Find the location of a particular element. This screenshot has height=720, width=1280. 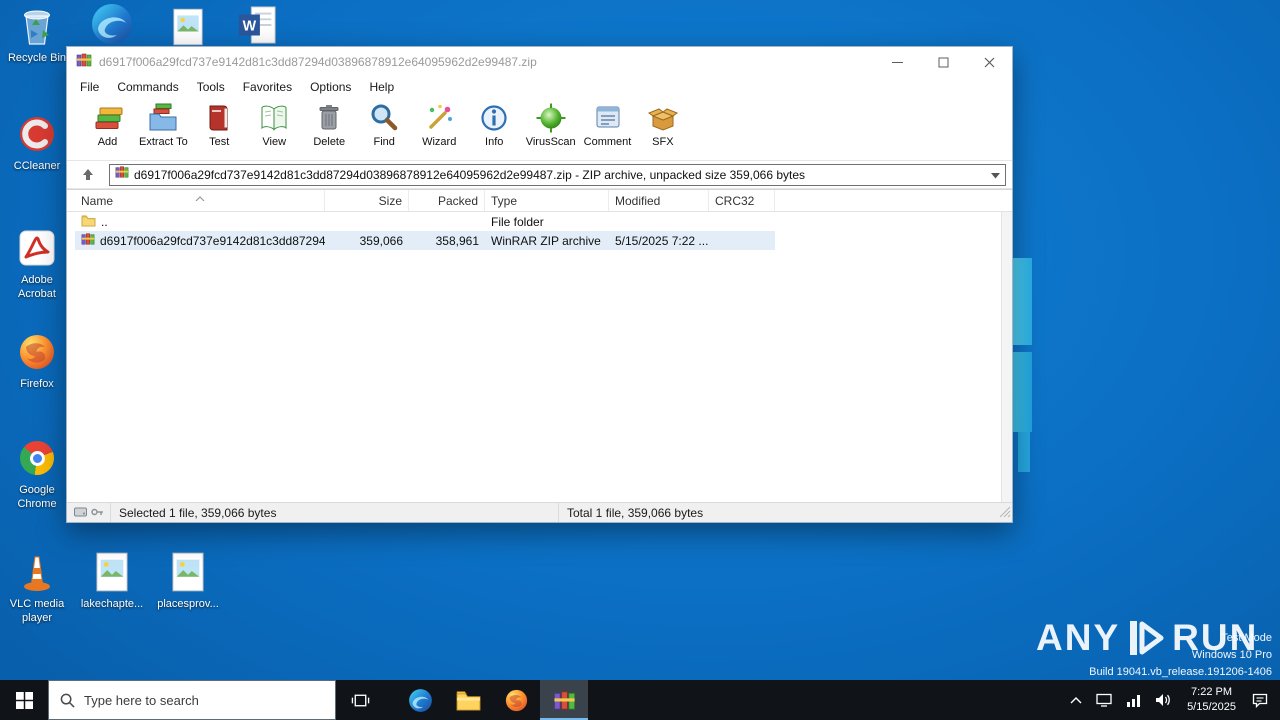

desktop-icon-firefox: Firefox is located at coordinates (37, 360).